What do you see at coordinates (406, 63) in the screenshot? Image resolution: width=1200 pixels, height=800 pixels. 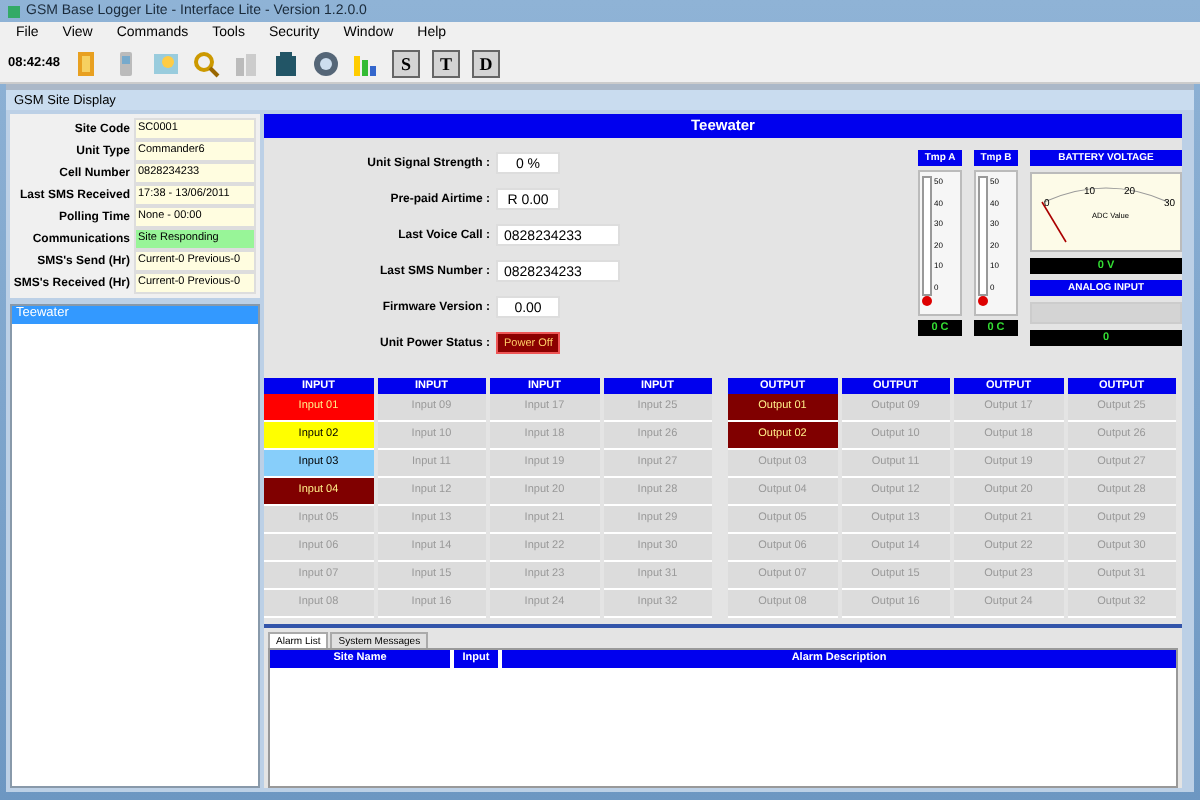 I see `letter-button: S` at bounding box center [406, 63].